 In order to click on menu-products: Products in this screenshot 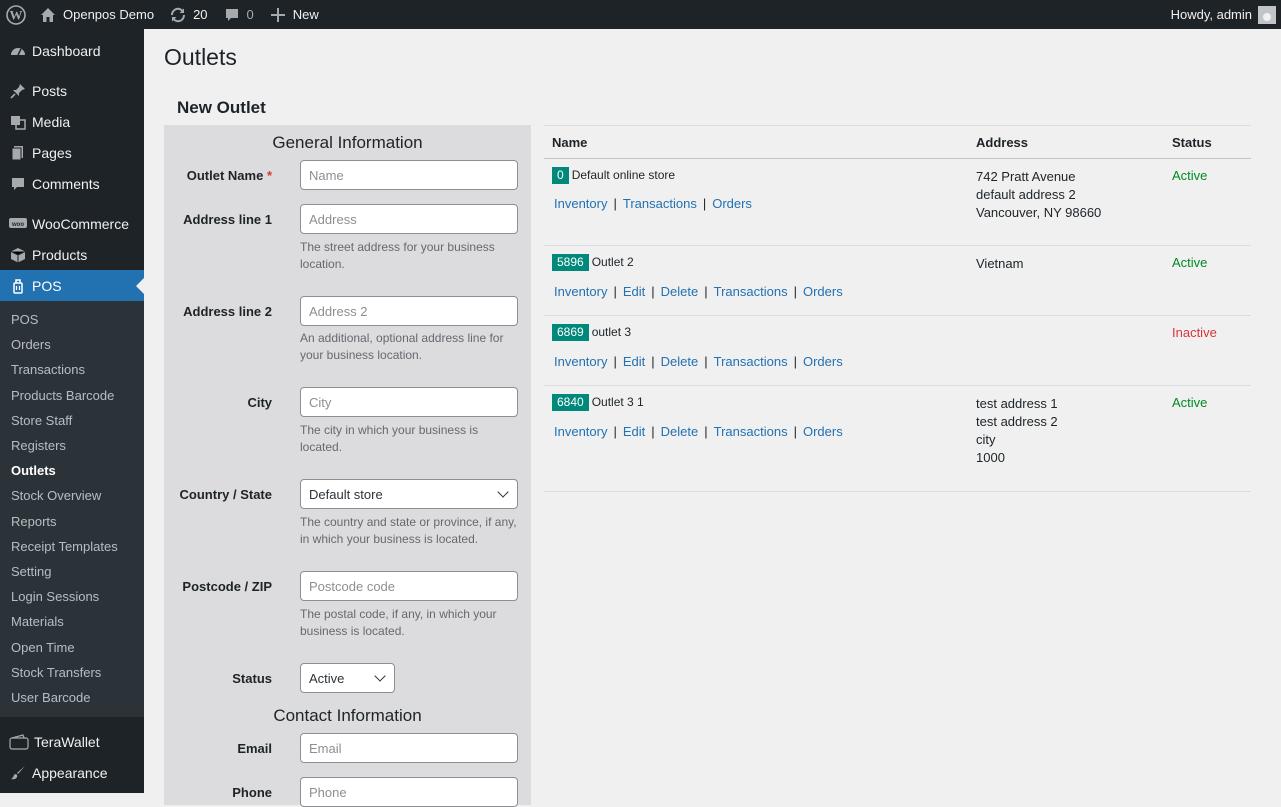, I will do `click(72, 254)`.